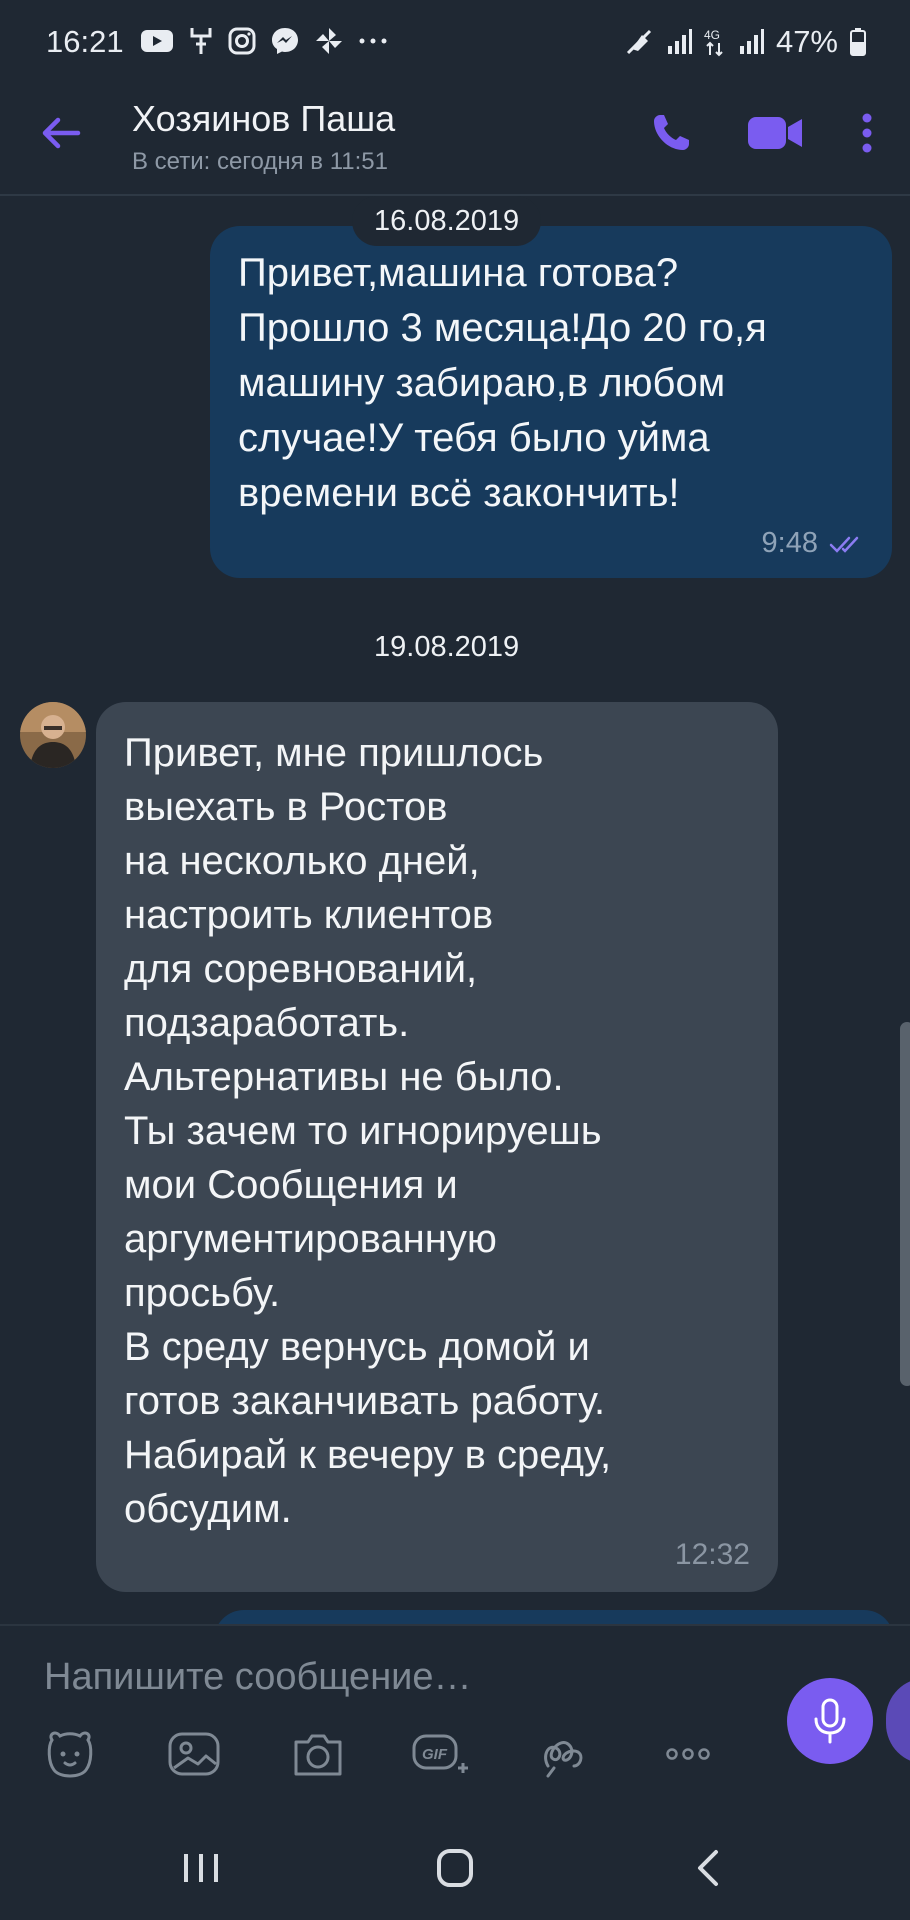  I want to click on recent-apps-icon, so click(201, 1868).